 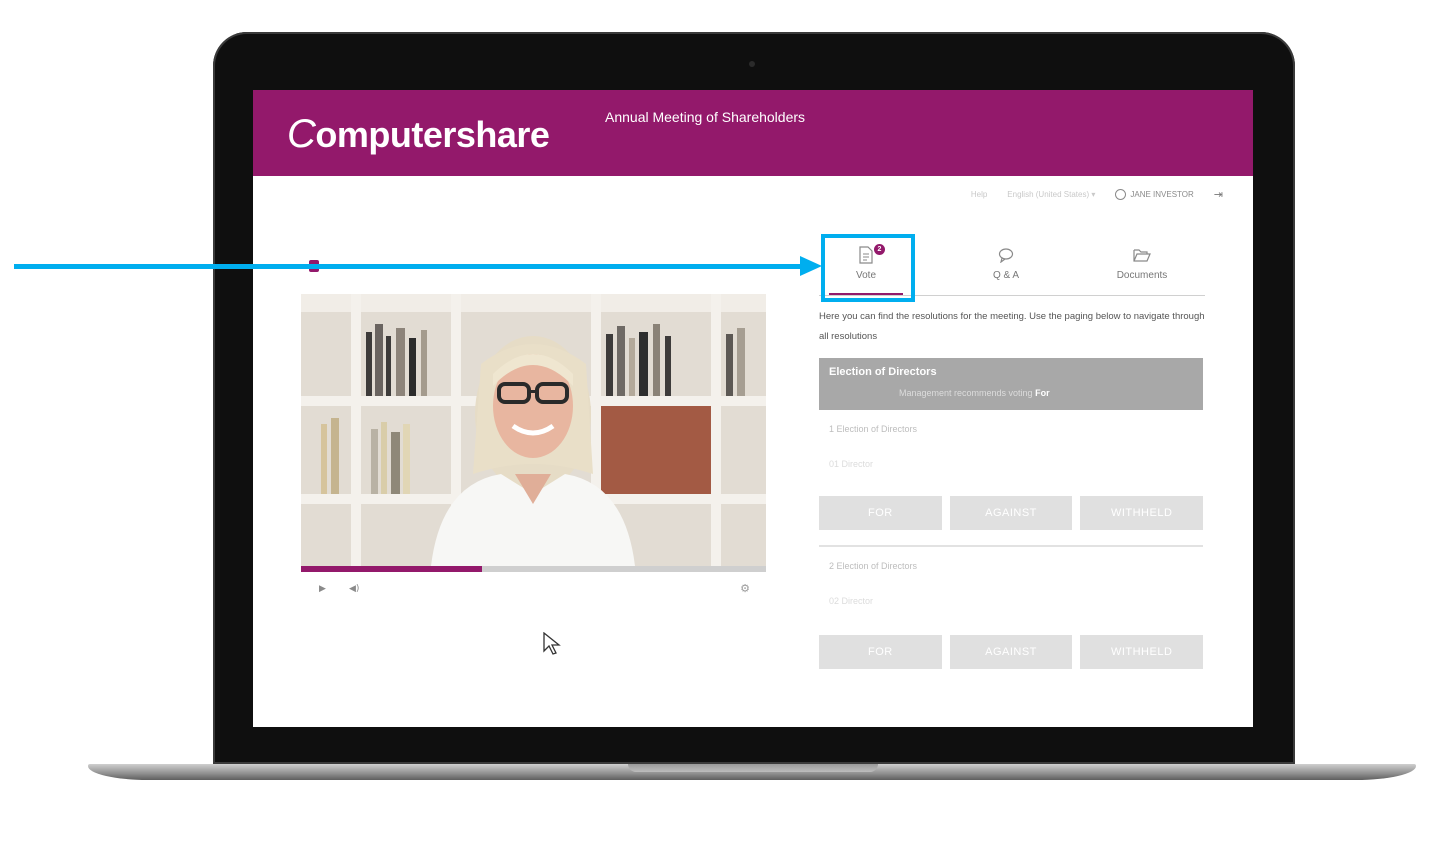 What do you see at coordinates (979, 194) in the screenshot?
I see `help-link: Help` at bounding box center [979, 194].